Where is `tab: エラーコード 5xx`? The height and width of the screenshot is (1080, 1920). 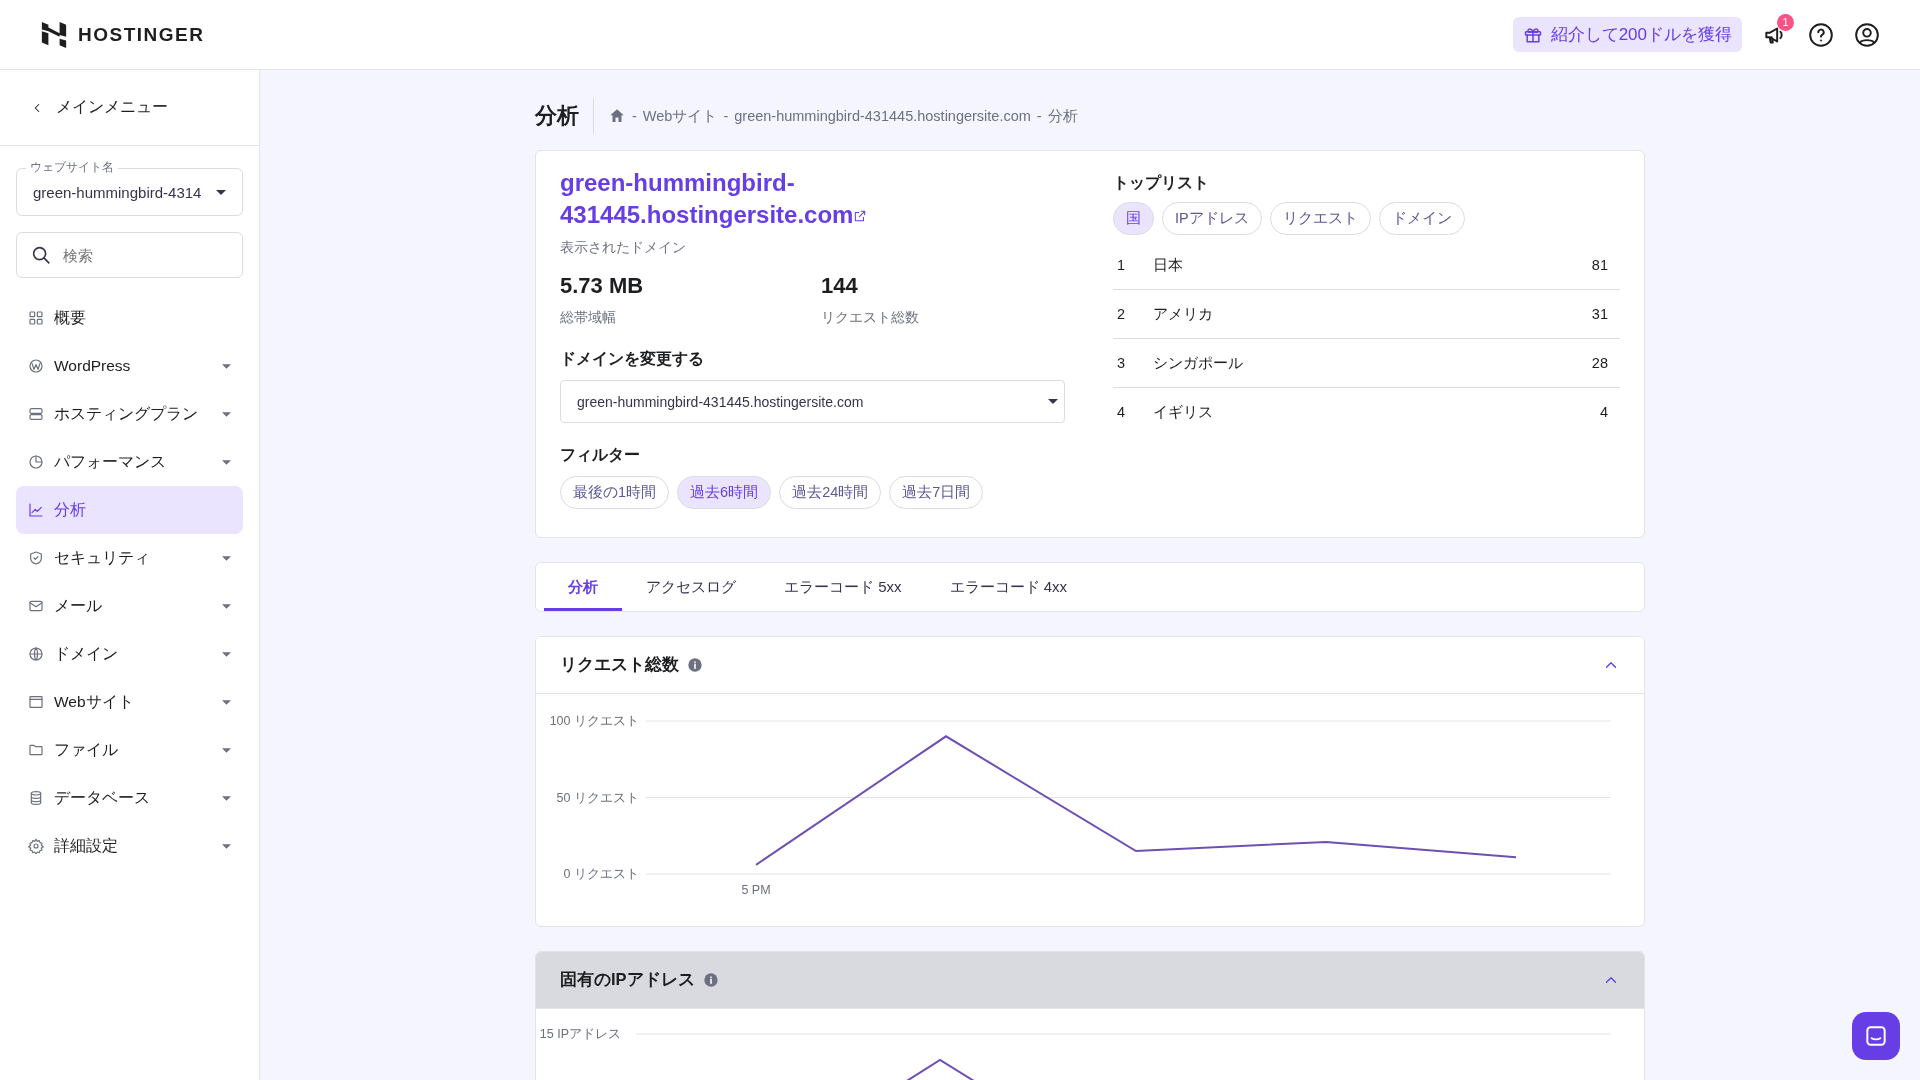
tab: エラーコード 5xx is located at coordinates (843, 587).